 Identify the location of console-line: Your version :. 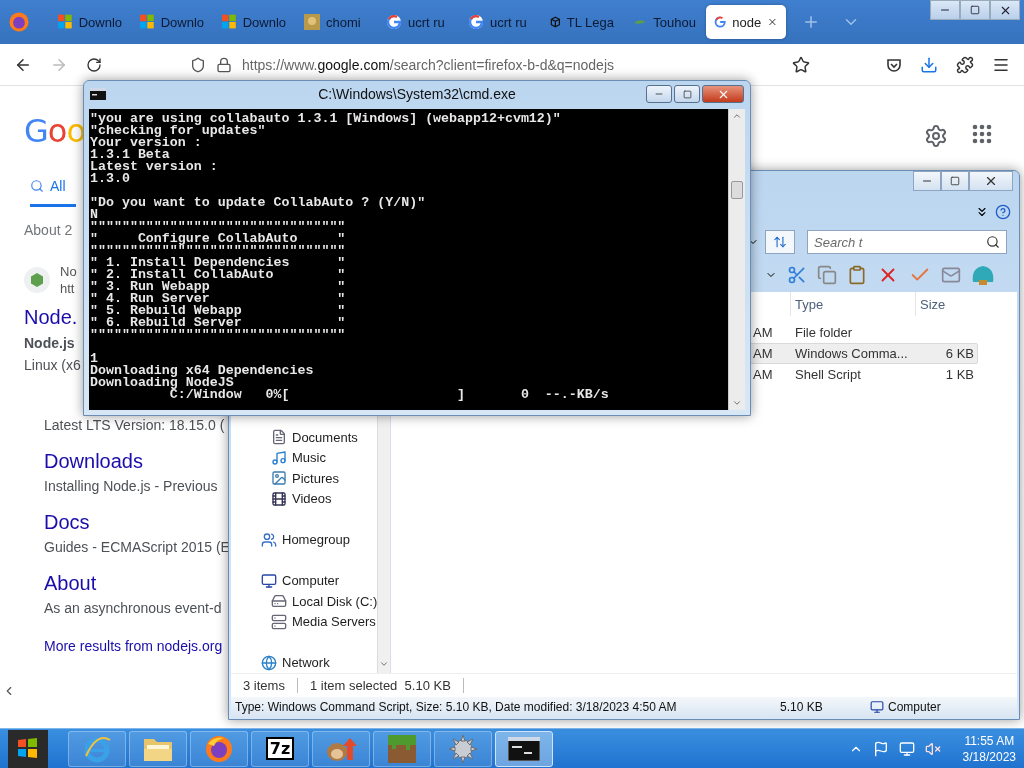
(146, 143).